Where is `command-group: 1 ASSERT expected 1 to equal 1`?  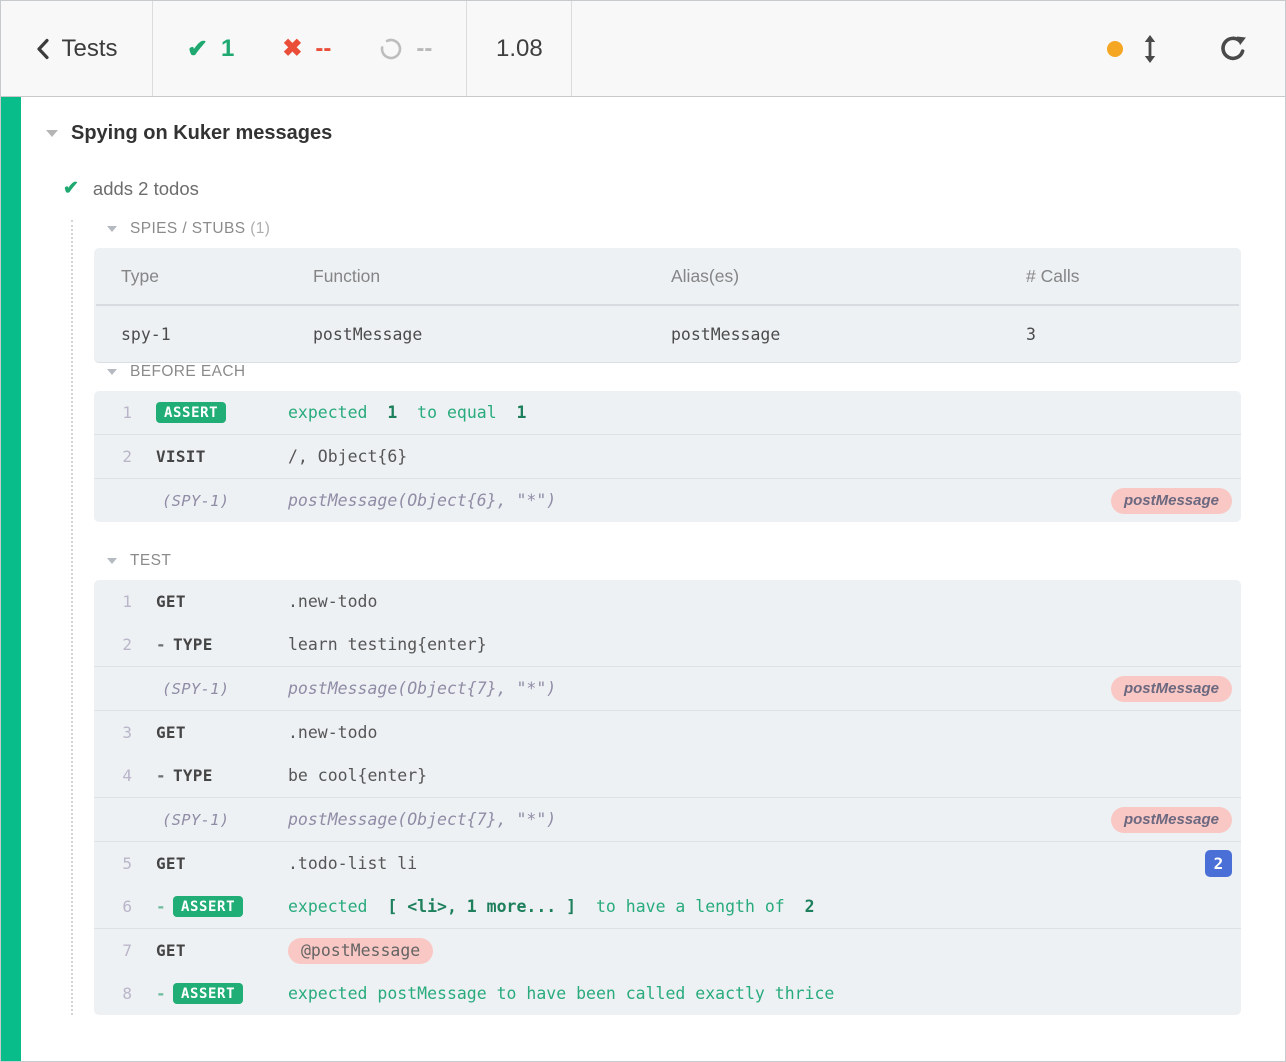 command-group: 1 ASSERT expected 1 to equal 1 is located at coordinates (667, 412).